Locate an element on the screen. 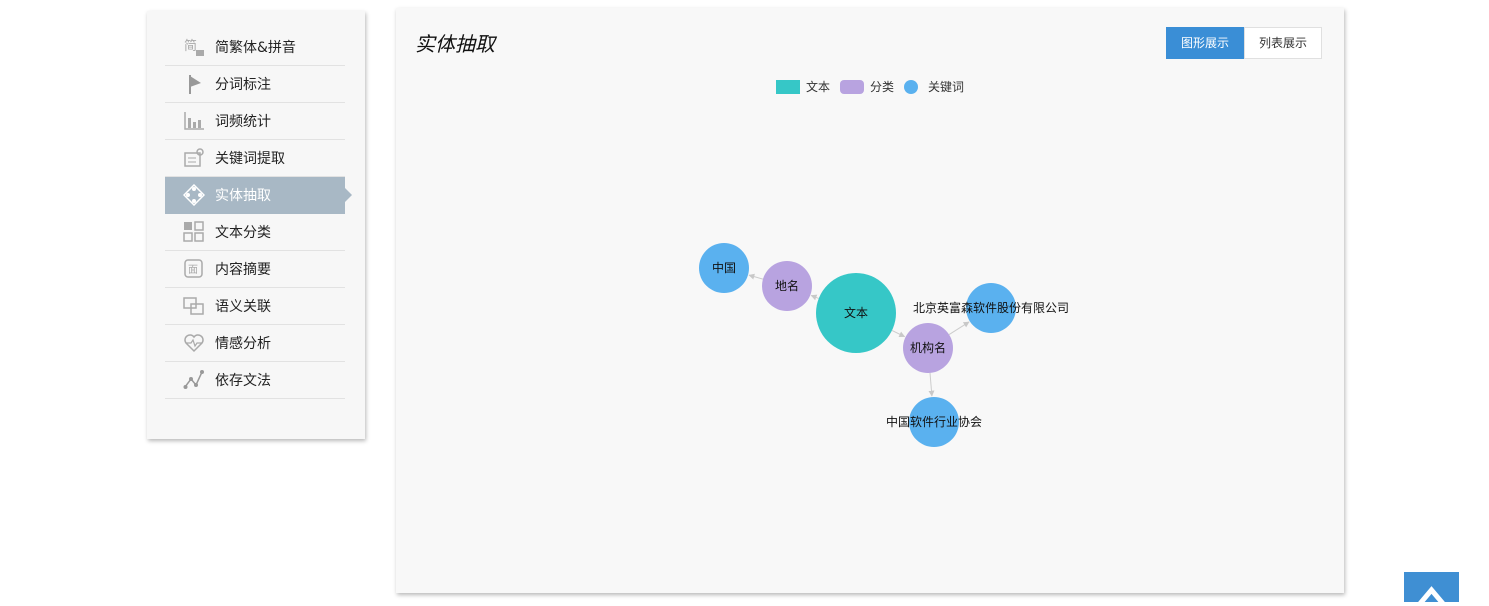  graph-node-china: 中国 is located at coordinates (724, 268).